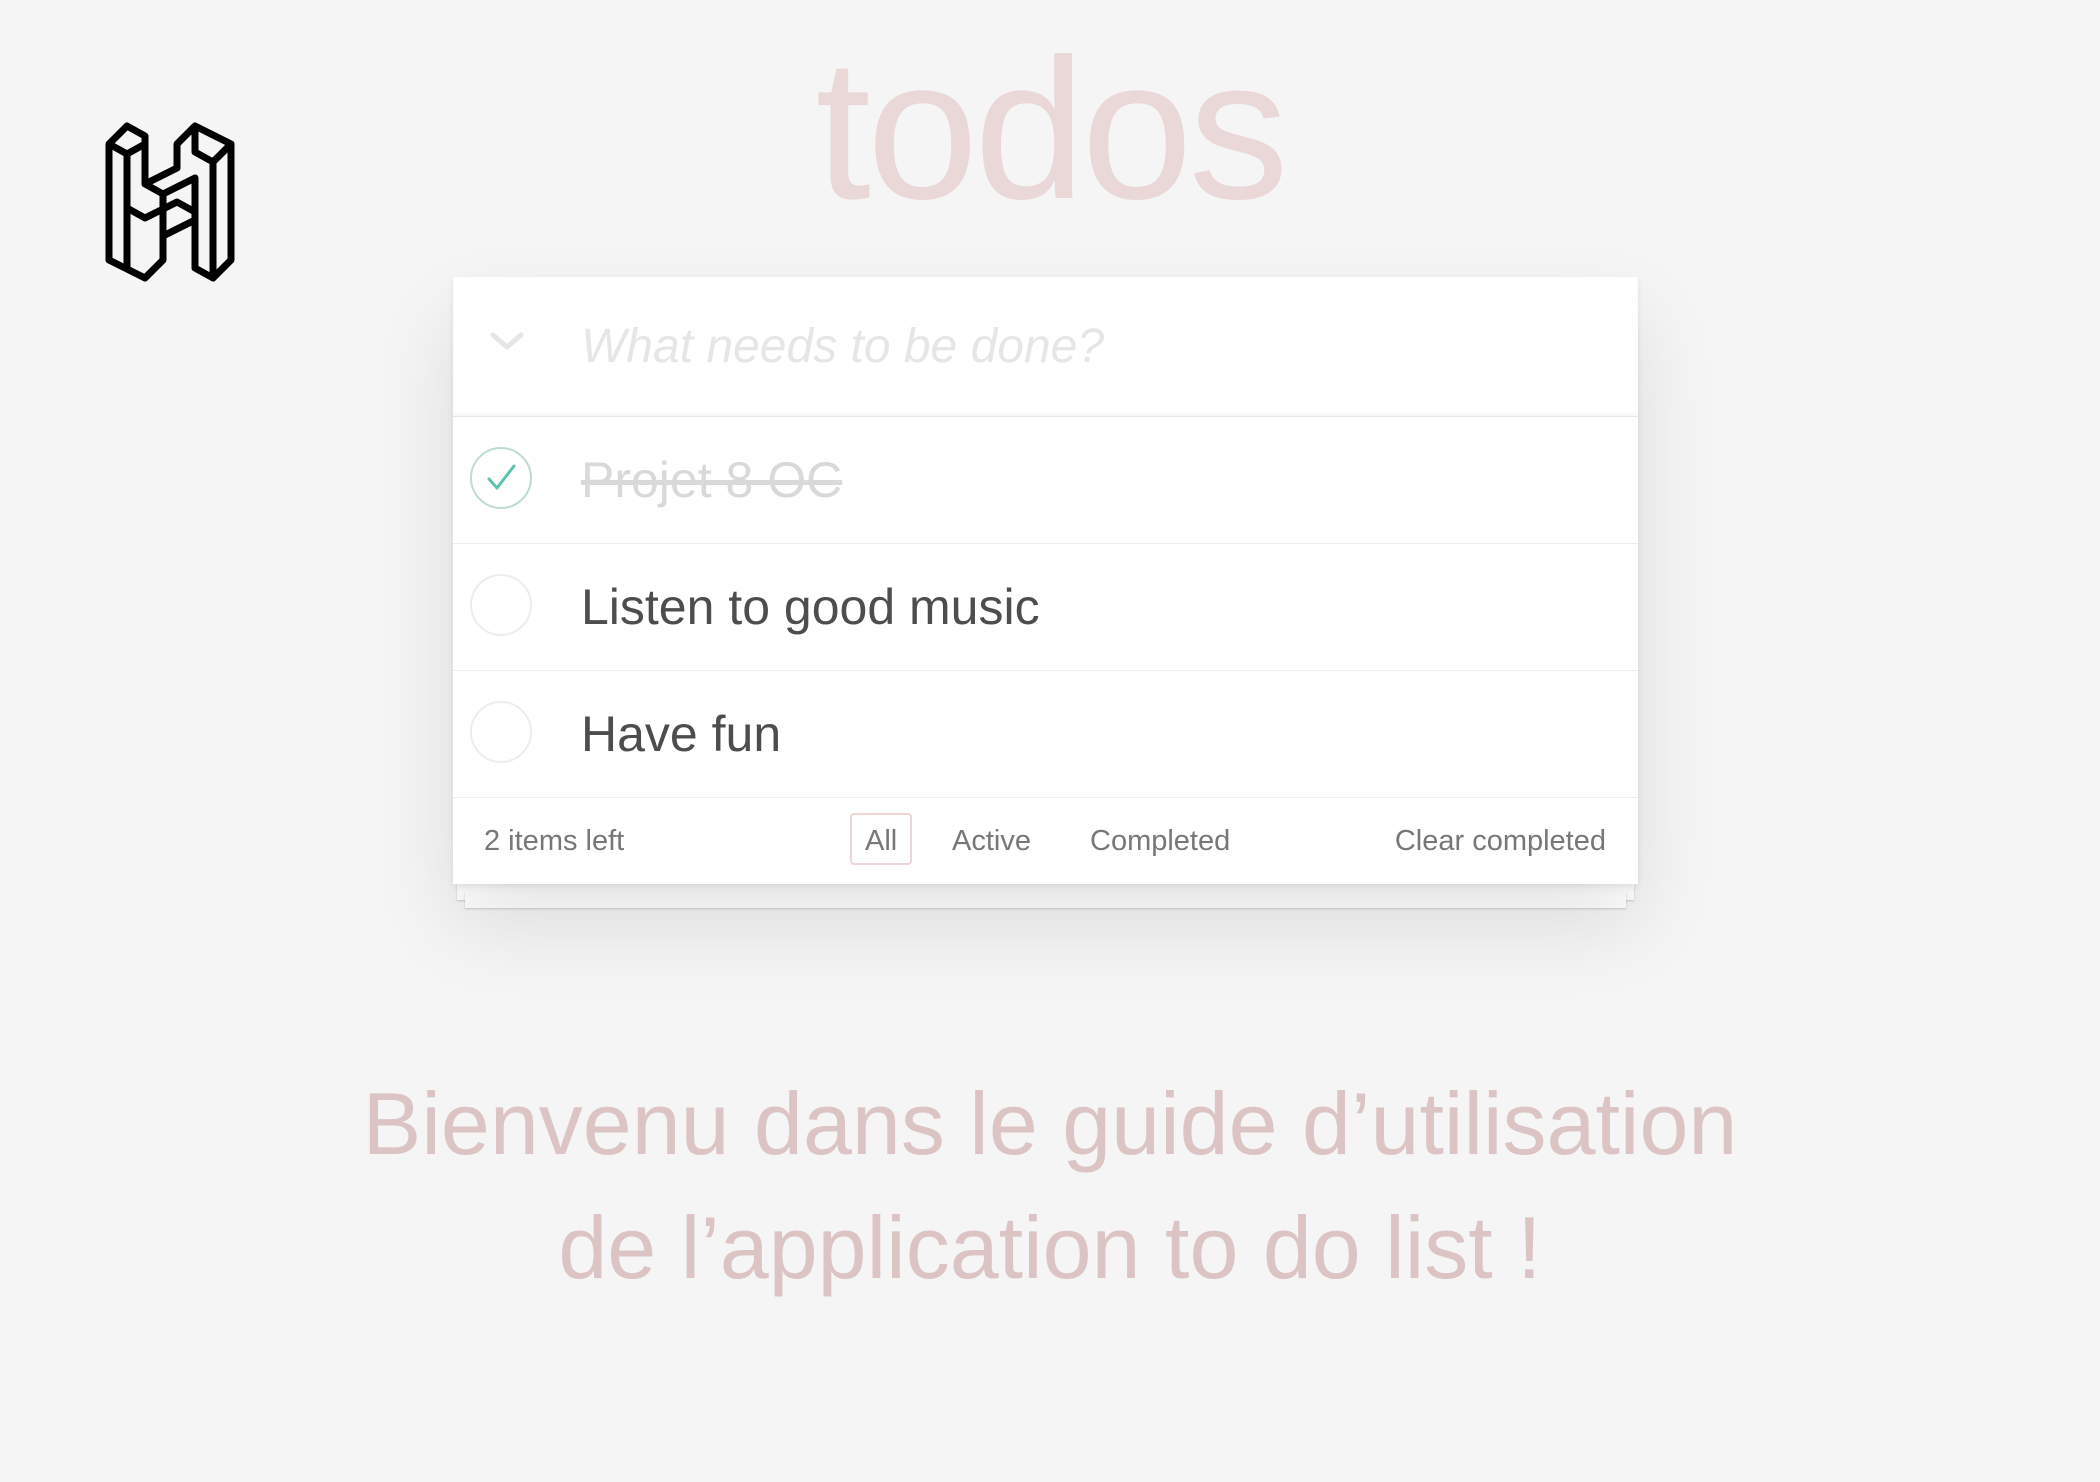 This screenshot has height=1482, width=2100. What do you see at coordinates (554, 841) in the screenshot?
I see `items-left-count: 2 items left` at bounding box center [554, 841].